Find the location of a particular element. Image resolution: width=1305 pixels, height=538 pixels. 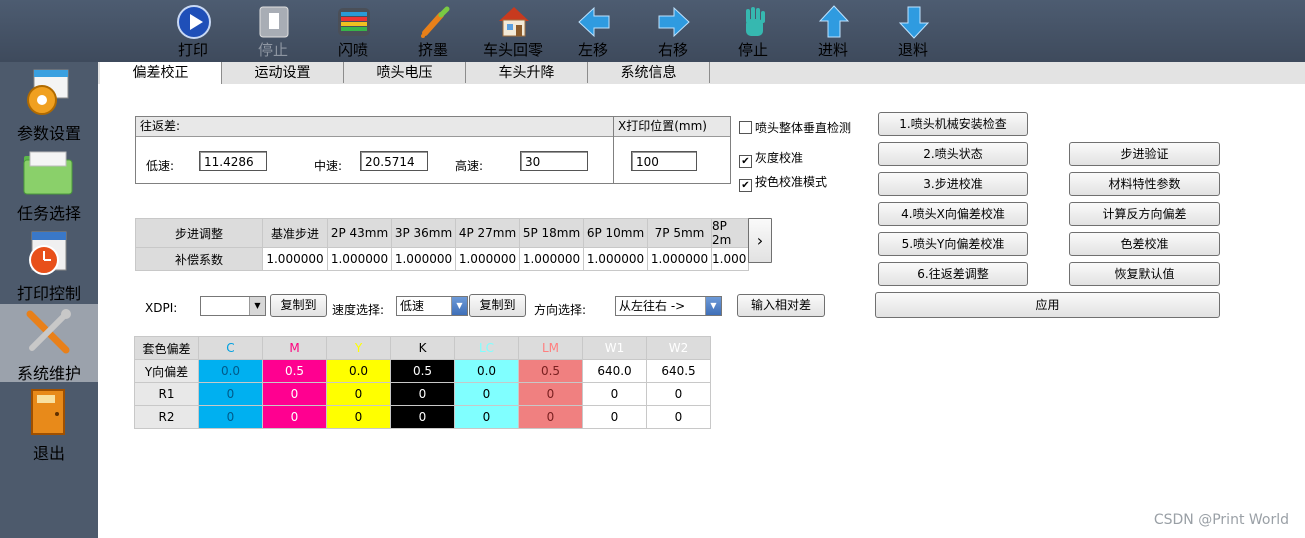

per-color-calibration-check: ✔ 按色校准模式 is located at coordinates (783, 183).